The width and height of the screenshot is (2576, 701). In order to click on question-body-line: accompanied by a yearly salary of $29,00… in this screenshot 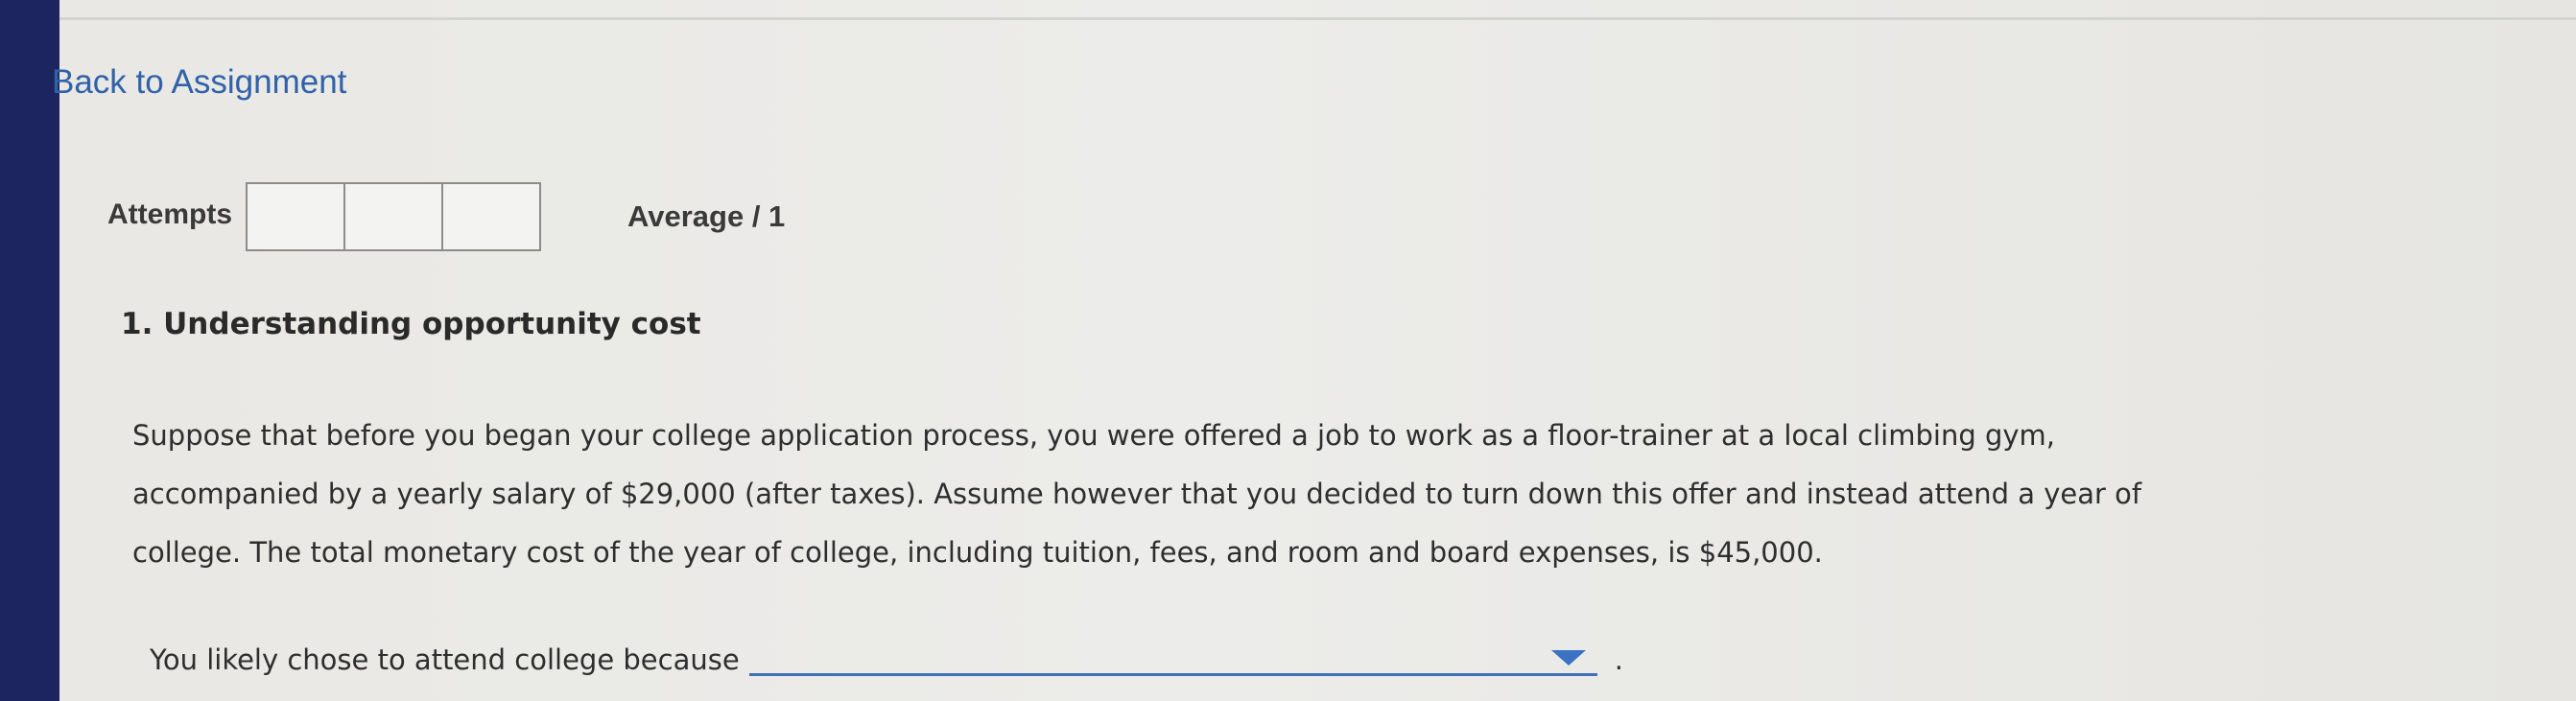, I will do `click(1137, 494)`.